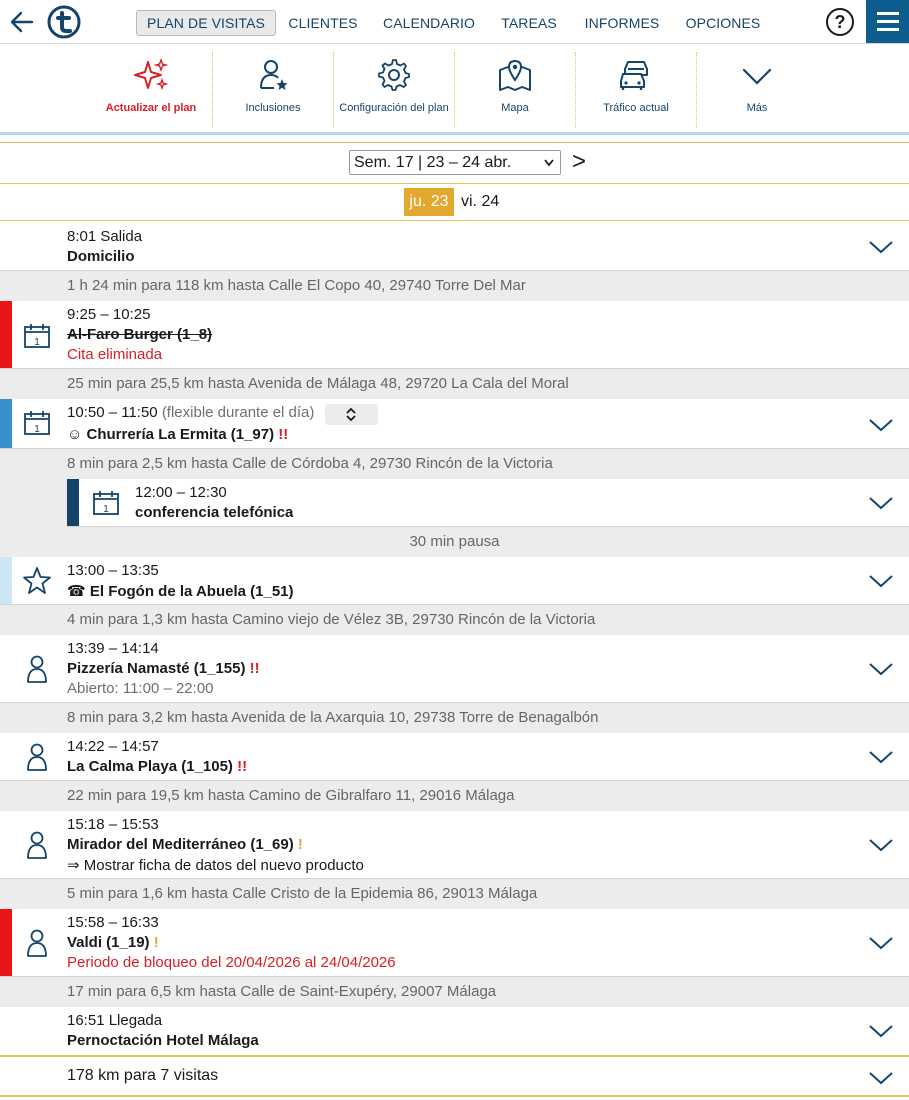 Image resolution: width=909 pixels, height=1100 pixels. What do you see at coordinates (634, 75) in the screenshot?
I see `traffic-cars-icon` at bounding box center [634, 75].